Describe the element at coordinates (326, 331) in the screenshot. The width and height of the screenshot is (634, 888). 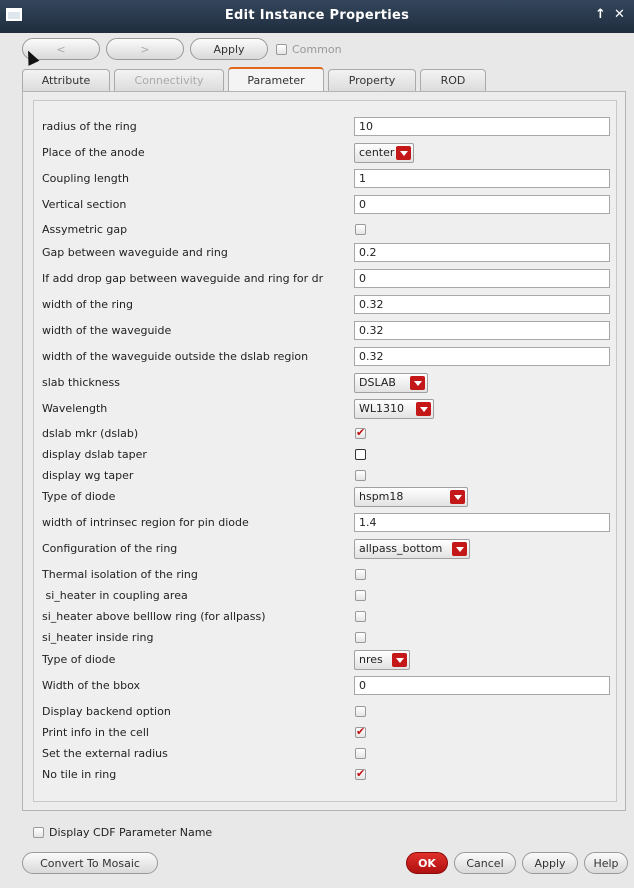
I see `param-row: width of the waveguide 0.32` at that location.